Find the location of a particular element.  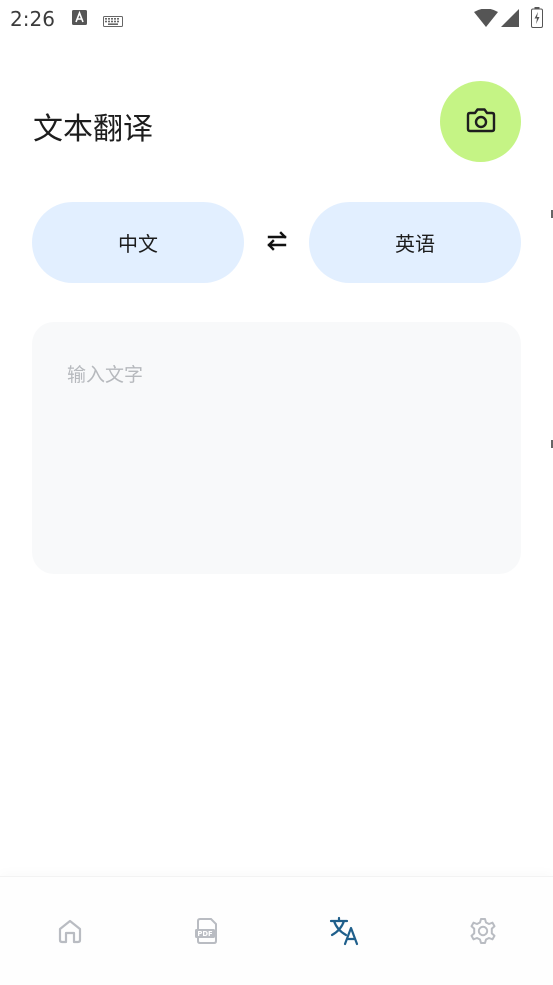

status-bar: 2:26 is located at coordinates (276, 19).